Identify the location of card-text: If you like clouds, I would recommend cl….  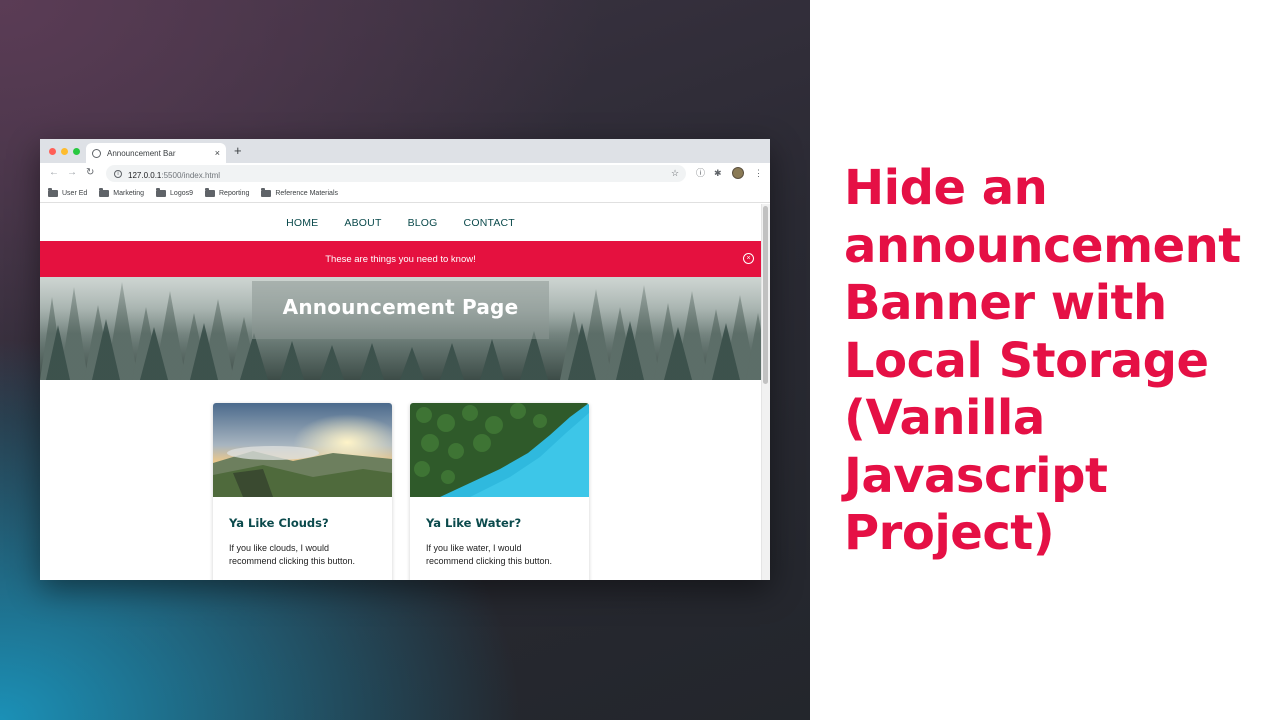
(292, 554).